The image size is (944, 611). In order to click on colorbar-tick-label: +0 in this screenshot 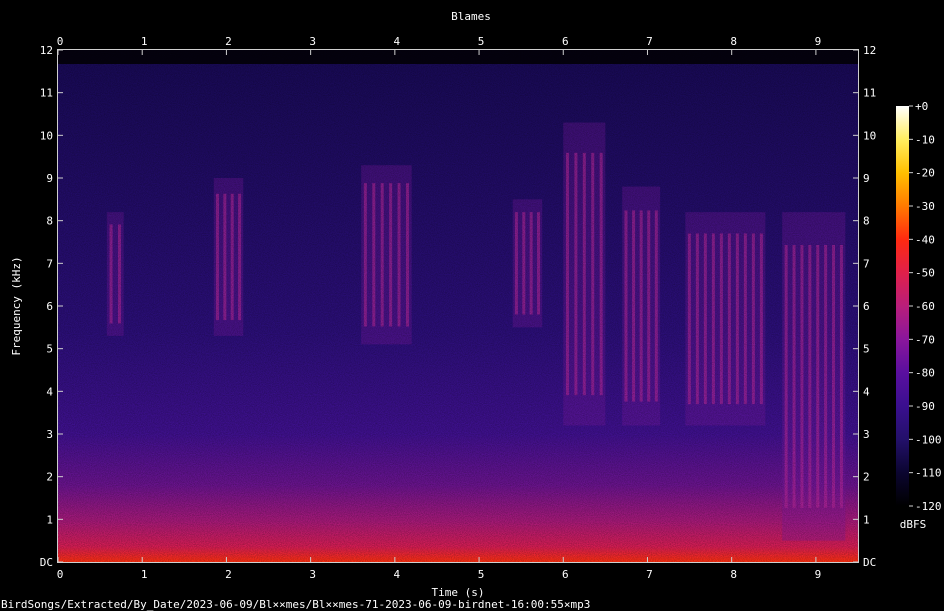, I will do `click(921, 106)`.